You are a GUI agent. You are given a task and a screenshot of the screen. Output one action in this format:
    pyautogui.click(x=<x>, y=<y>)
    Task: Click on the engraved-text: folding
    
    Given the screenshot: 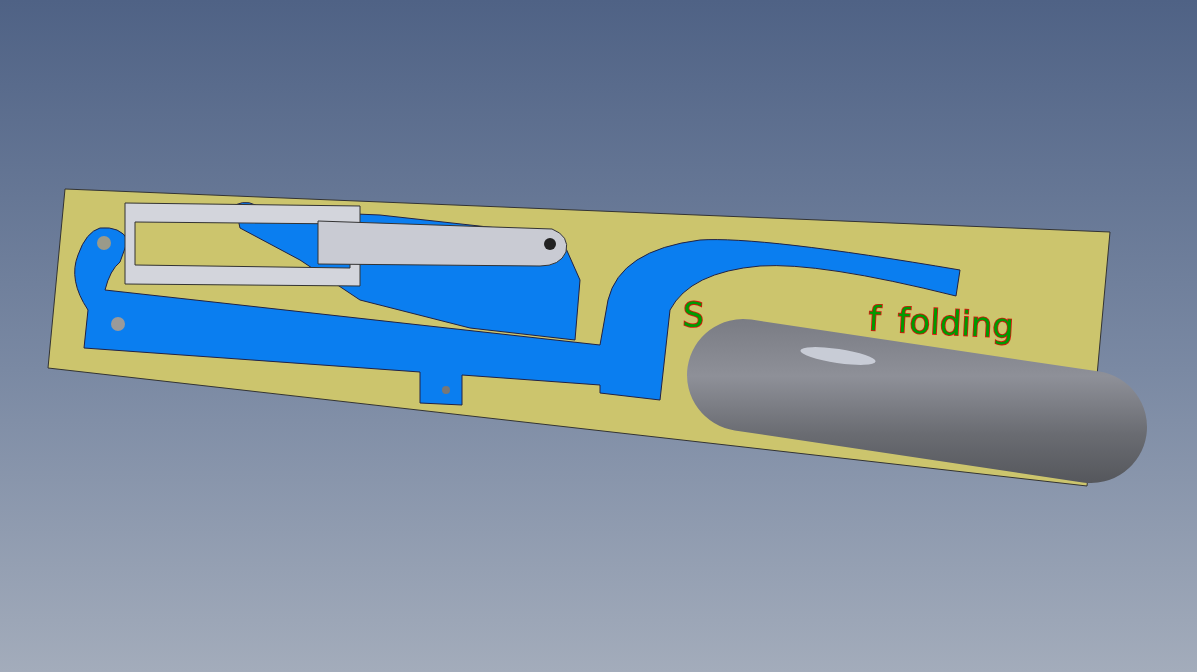 What is the action you would take?
    pyautogui.click(x=955, y=323)
    